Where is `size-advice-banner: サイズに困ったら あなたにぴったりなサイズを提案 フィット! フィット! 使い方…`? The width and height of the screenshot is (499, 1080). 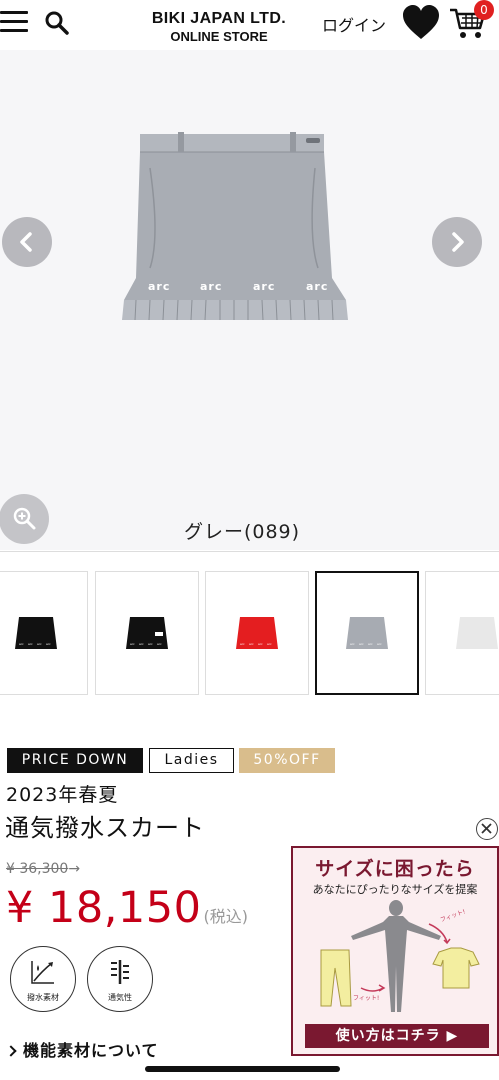 size-advice-banner: サイズに困ったら あなたにぴったりなサイズを提案 フィット! フィット! 使い方… is located at coordinates (395, 951).